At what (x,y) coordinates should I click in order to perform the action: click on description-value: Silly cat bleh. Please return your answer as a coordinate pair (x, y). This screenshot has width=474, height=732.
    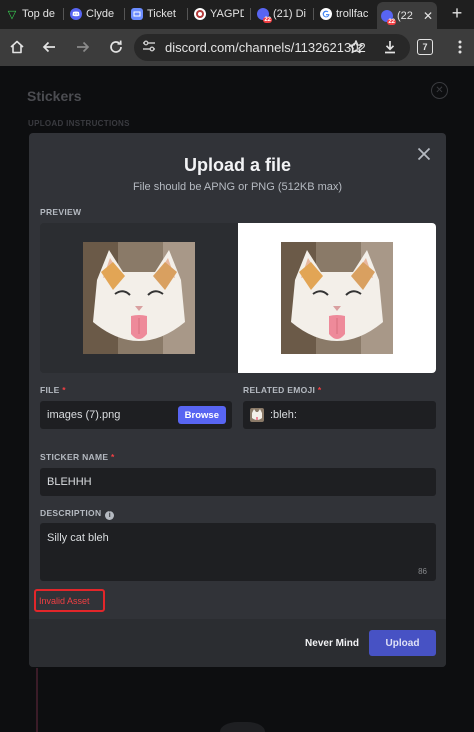
    Looking at the image, I should click on (78, 538).